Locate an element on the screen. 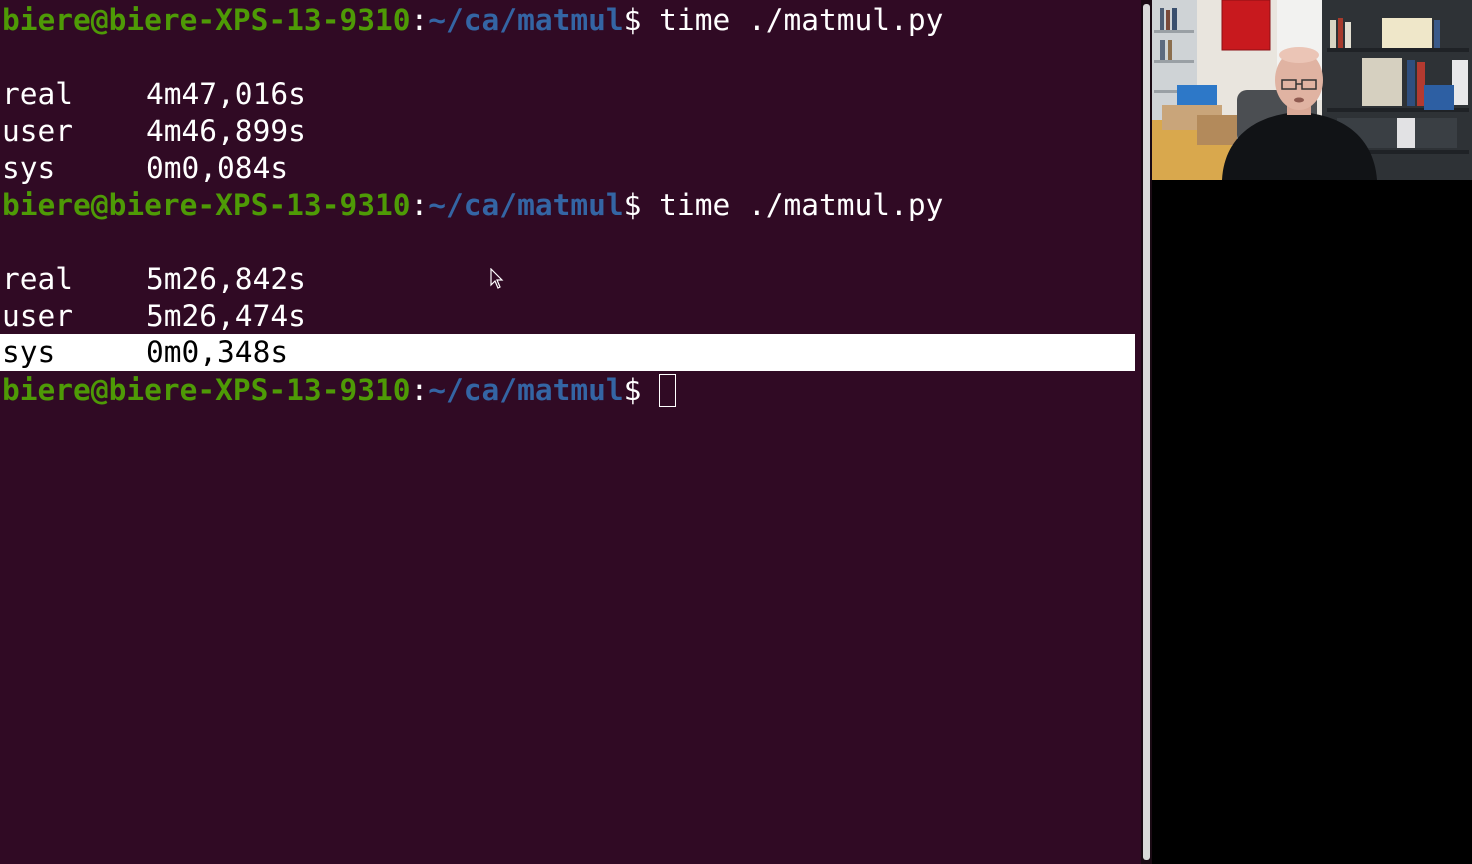 This screenshot has height=864, width=1472. time-output-user: user 4m46,899s is located at coordinates (154, 131).